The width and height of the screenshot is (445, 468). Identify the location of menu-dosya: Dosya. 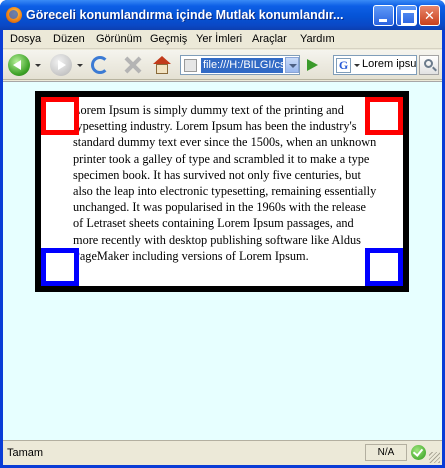
(25, 39).